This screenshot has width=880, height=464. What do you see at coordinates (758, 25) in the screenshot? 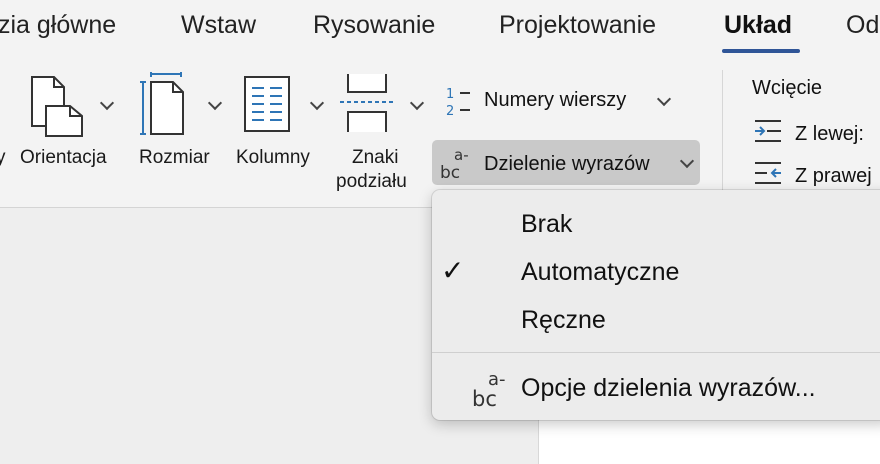
I see `tab-layout: Układ` at bounding box center [758, 25].